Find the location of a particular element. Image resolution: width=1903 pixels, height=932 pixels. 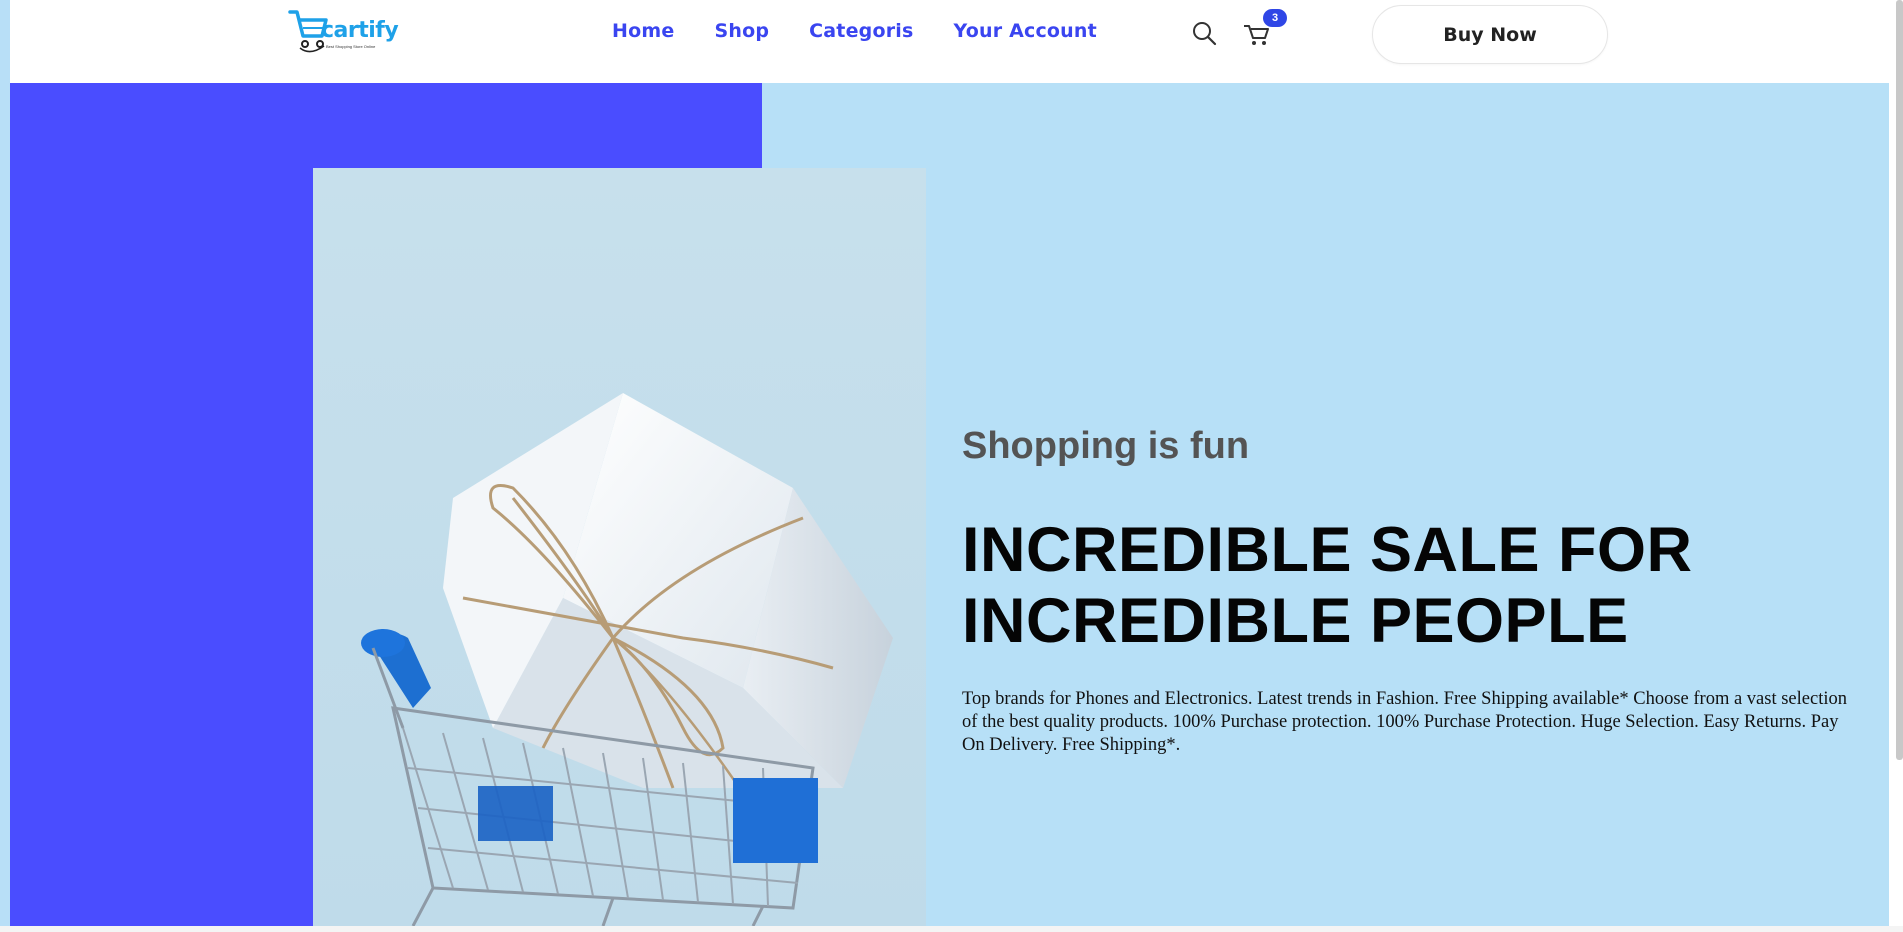

page-scrollbar is located at coordinates (1899, 380).